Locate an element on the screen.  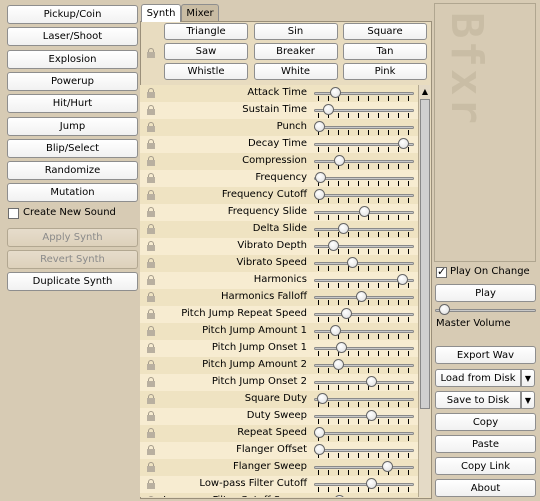
scroll-thumb is located at coordinates (425, 254).